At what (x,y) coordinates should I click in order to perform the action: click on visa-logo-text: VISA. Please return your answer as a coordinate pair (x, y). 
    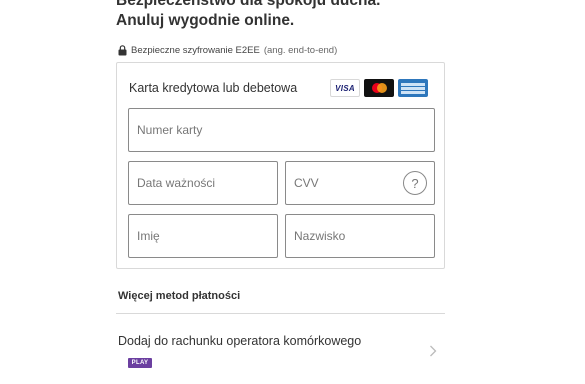
    Looking at the image, I should click on (345, 88).